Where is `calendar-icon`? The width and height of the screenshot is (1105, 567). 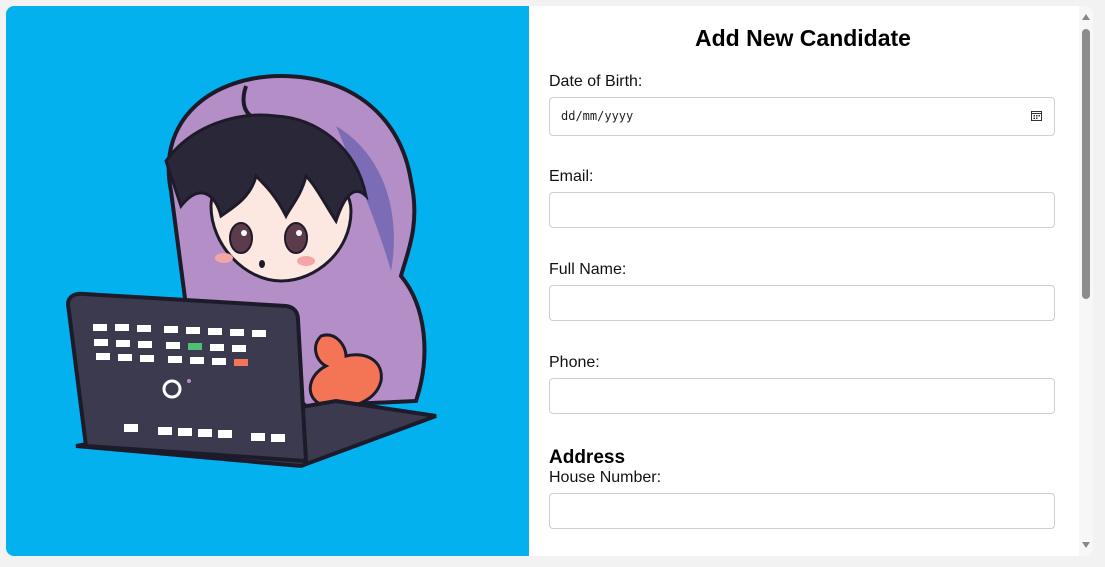 calendar-icon is located at coordinates (1036, 115).